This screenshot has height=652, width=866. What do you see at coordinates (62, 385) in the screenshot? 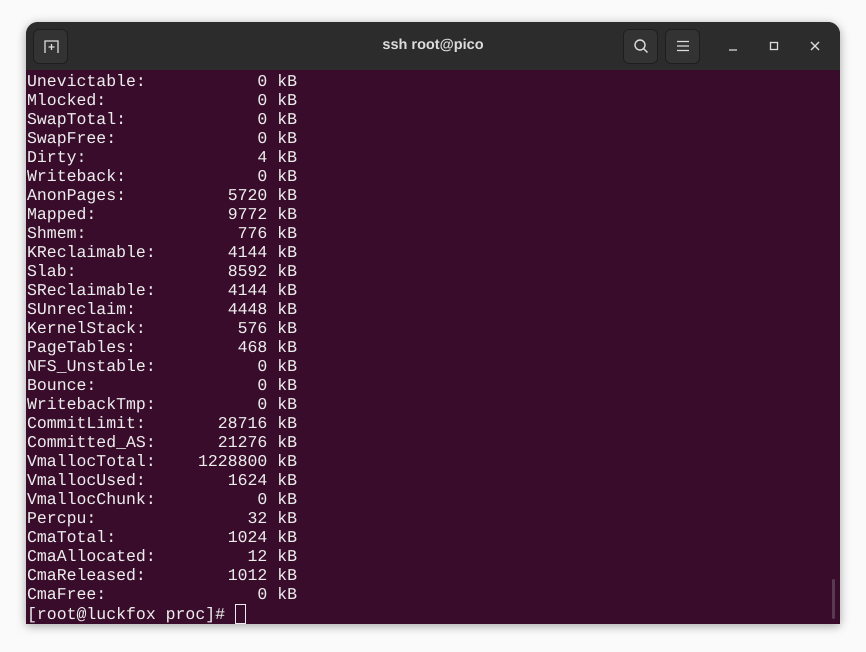
I see `memory-field-name: Bounce:` at bounding box center [62, 385].